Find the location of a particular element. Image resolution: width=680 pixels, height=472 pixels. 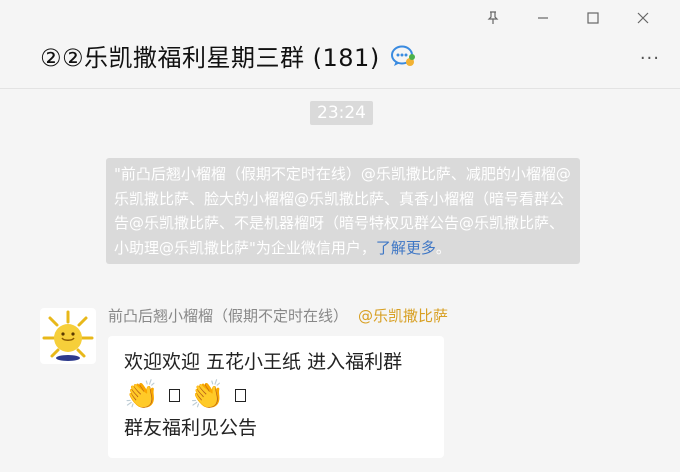

chat-header: ②②乐凯撒福利星期三群 (181) ··· is located at coordinates (340, 58).